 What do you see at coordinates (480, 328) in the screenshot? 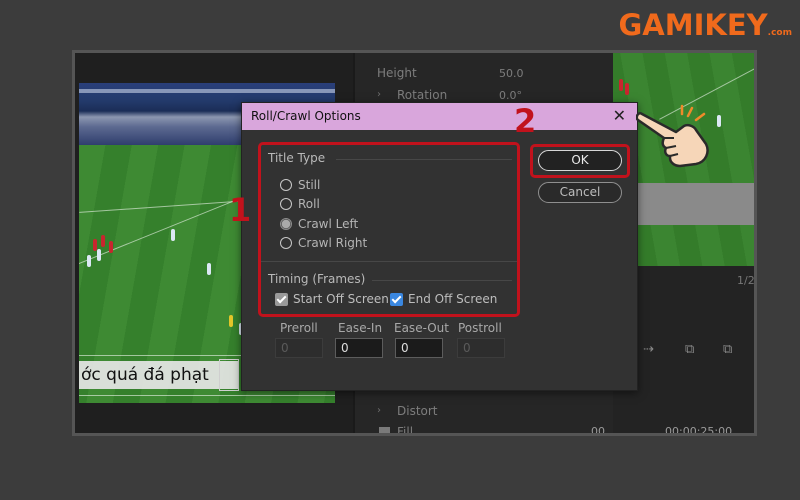
I see `postroll-label: Postroll` at bounding box center [480, 328].